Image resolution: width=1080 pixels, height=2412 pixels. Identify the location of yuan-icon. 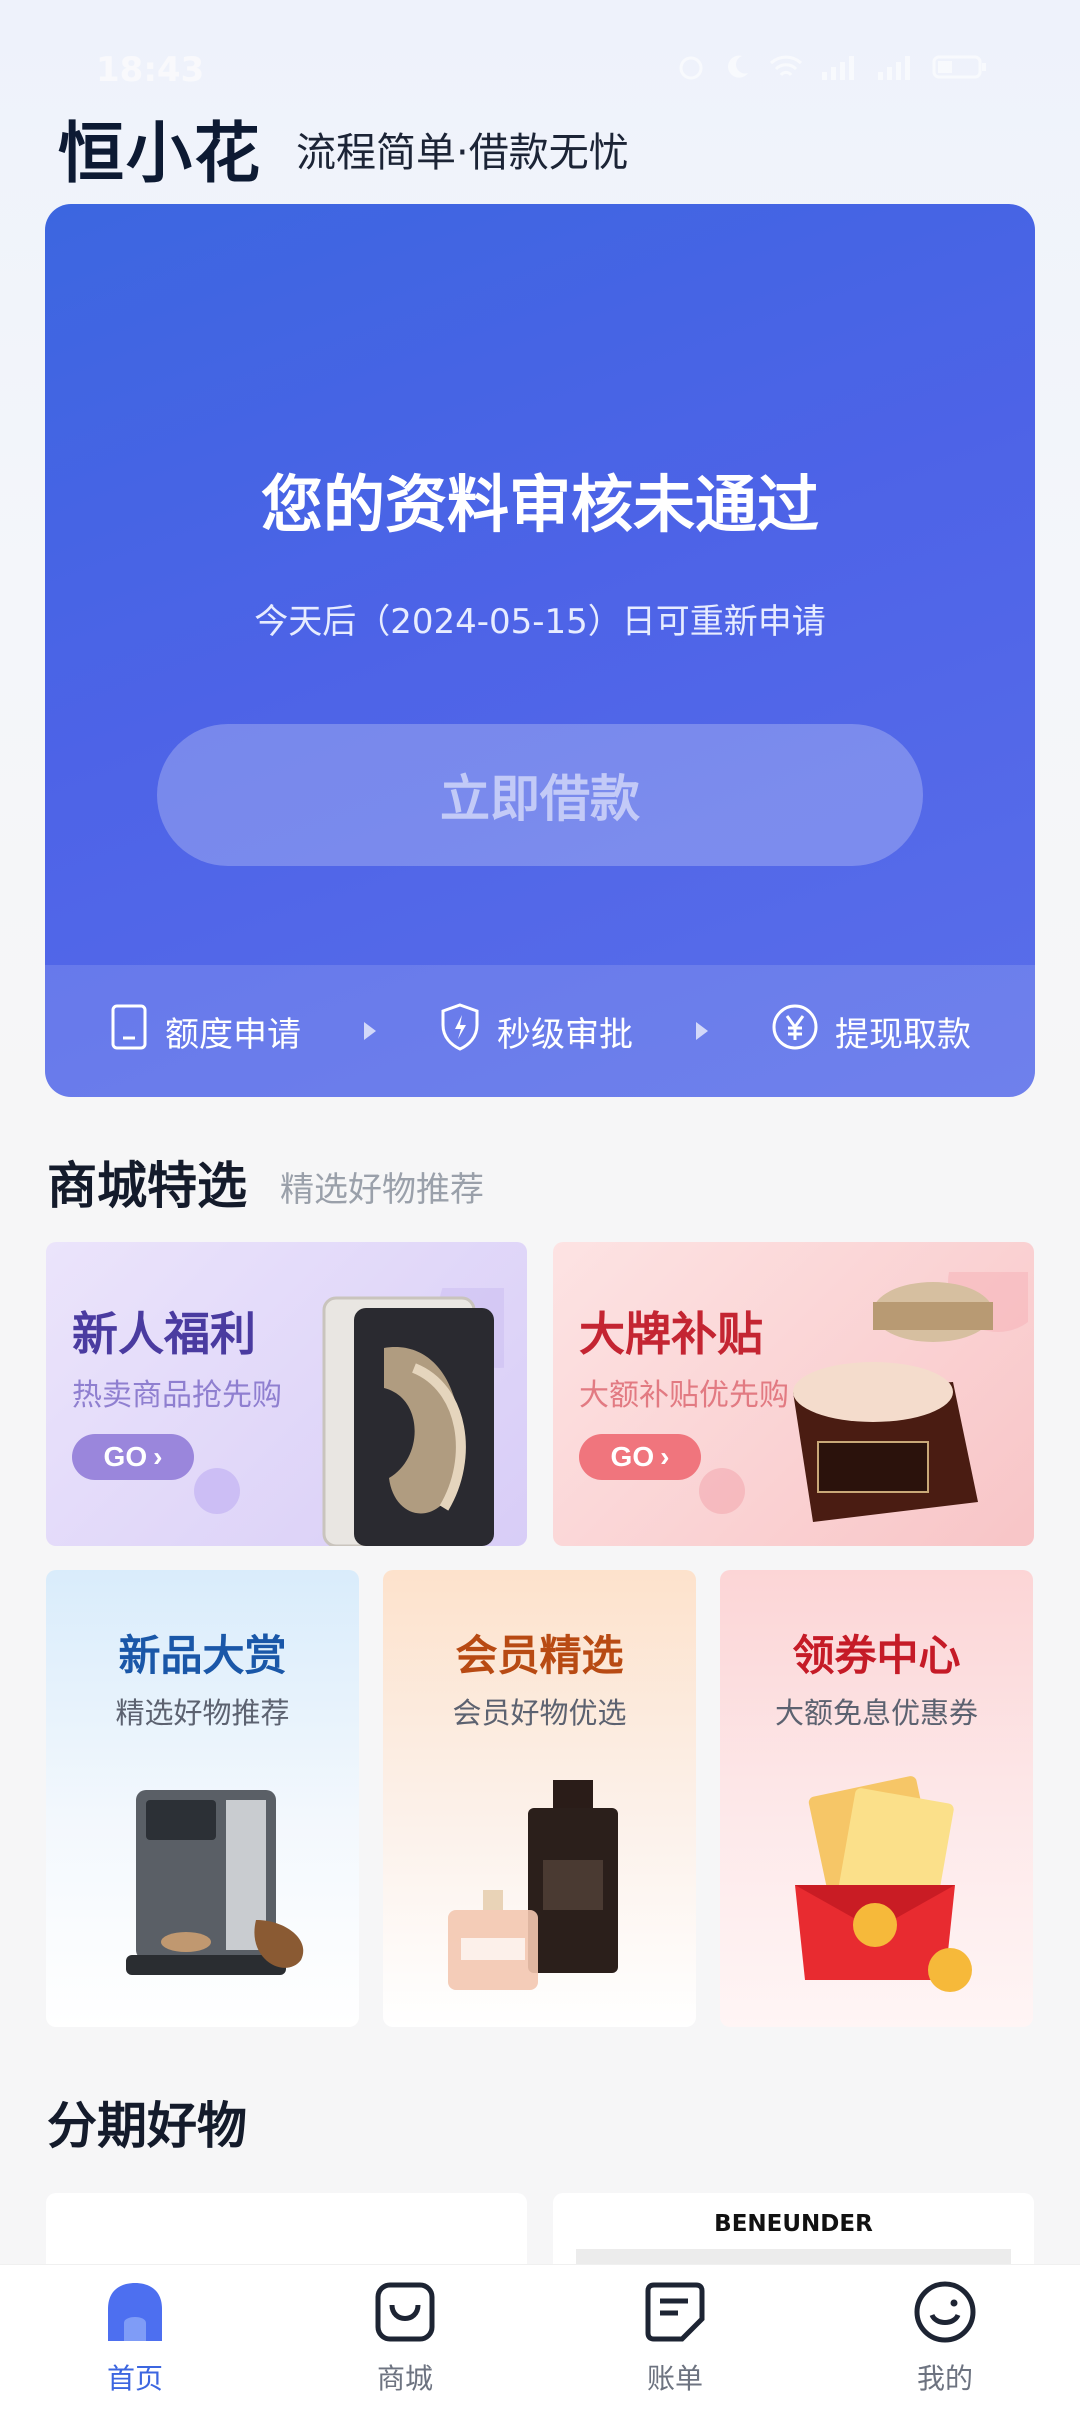
(795, 1031).